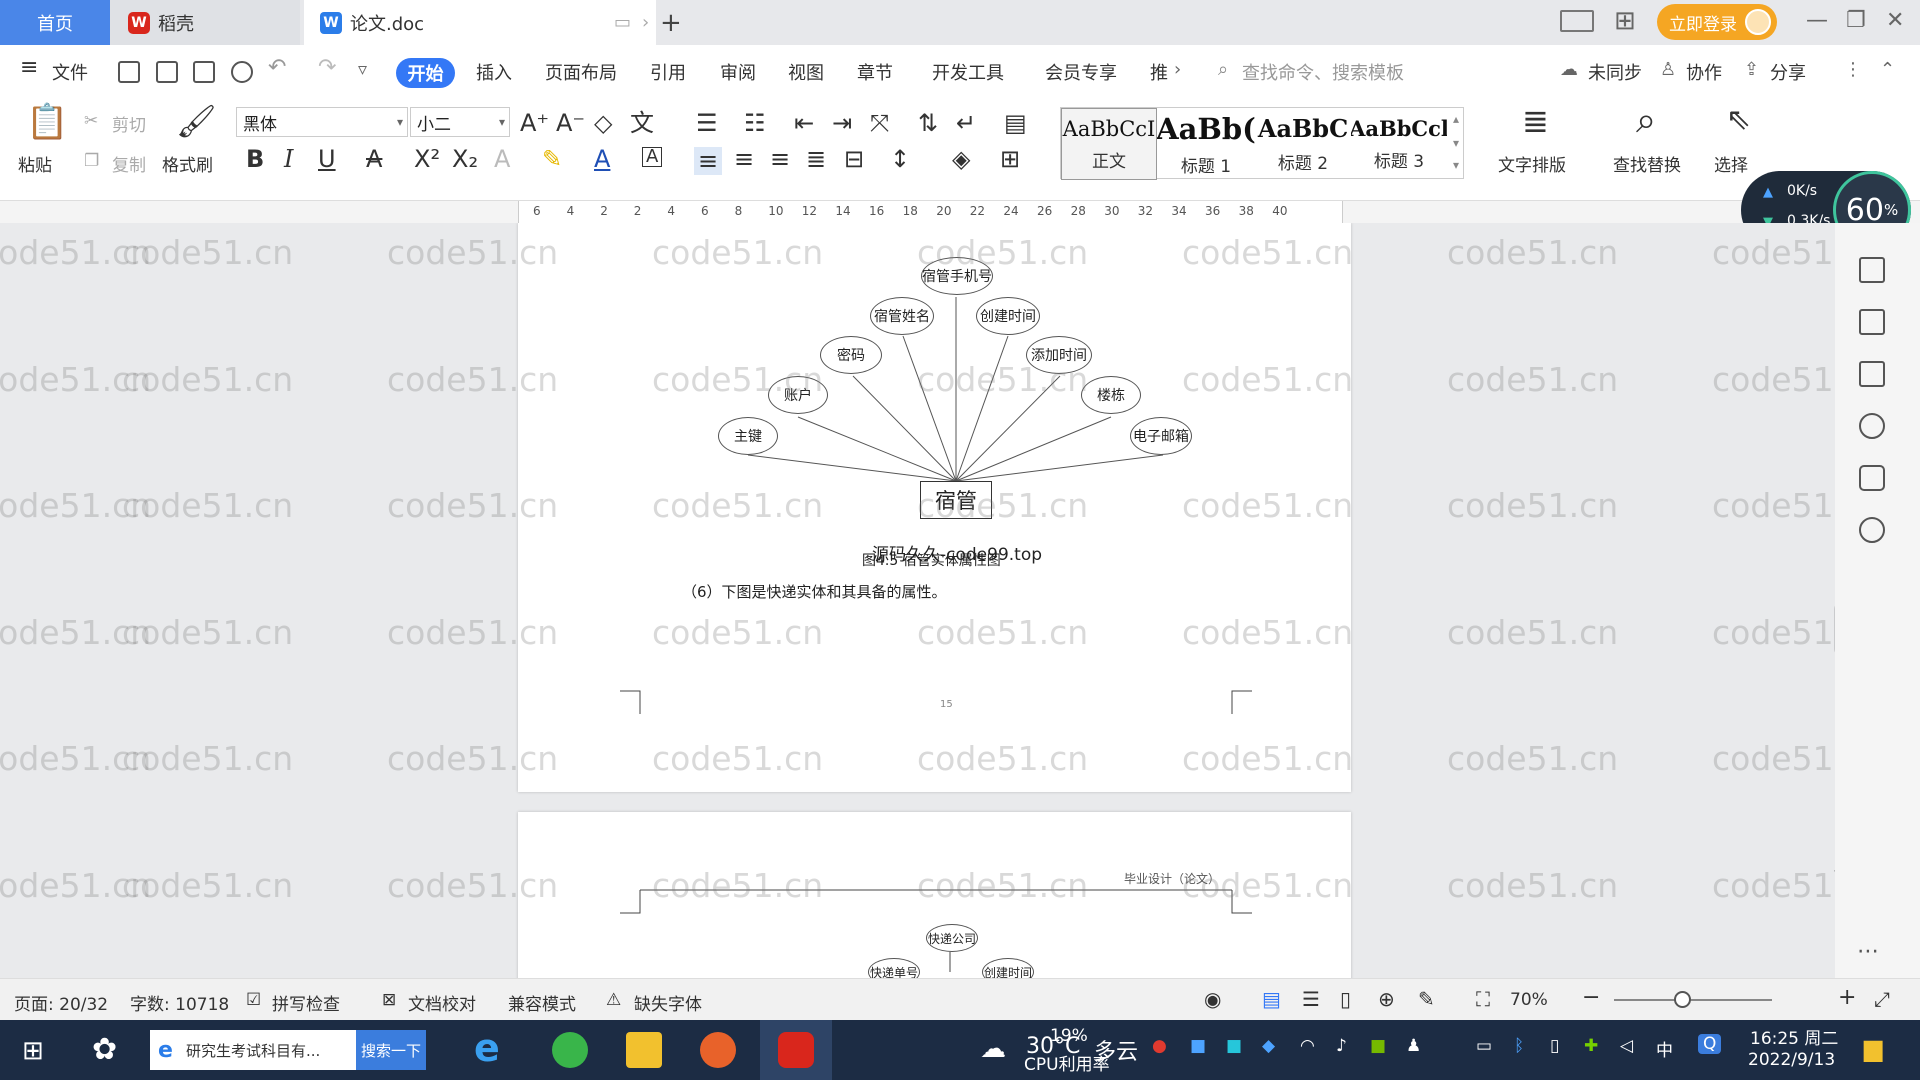 The width and height of the screenshot is (1920, 1080). What do you see at coordinates (306, 1002) in the screenshot?
I see `spell-check-button: 拼写检查` at bounding box center [306, 1002].